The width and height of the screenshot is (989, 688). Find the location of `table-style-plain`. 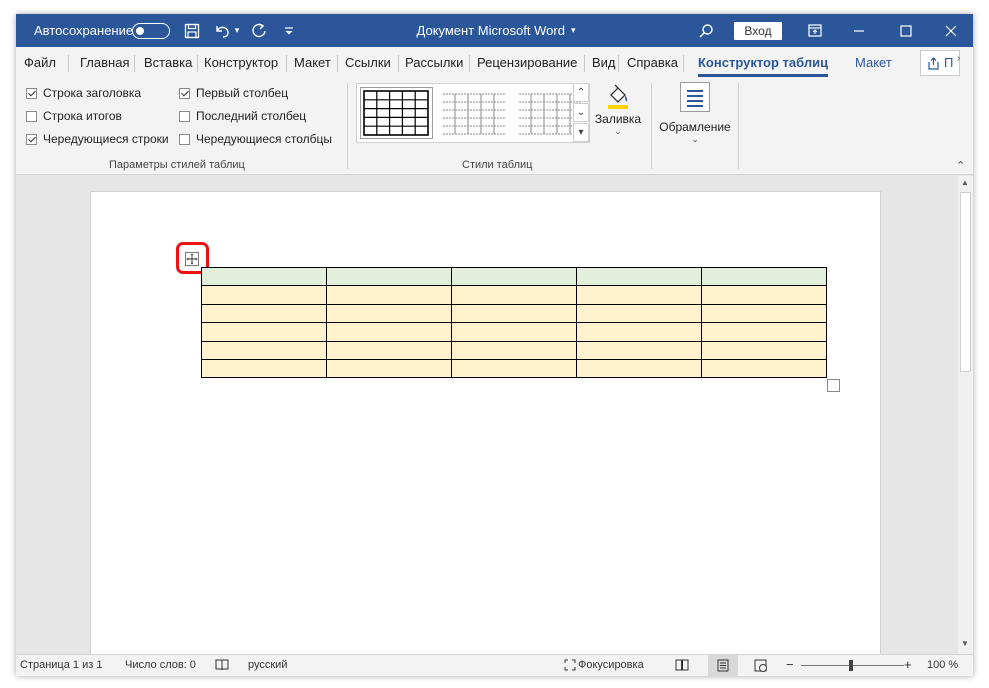

table-style-plain is located at coordinates (474, 113).